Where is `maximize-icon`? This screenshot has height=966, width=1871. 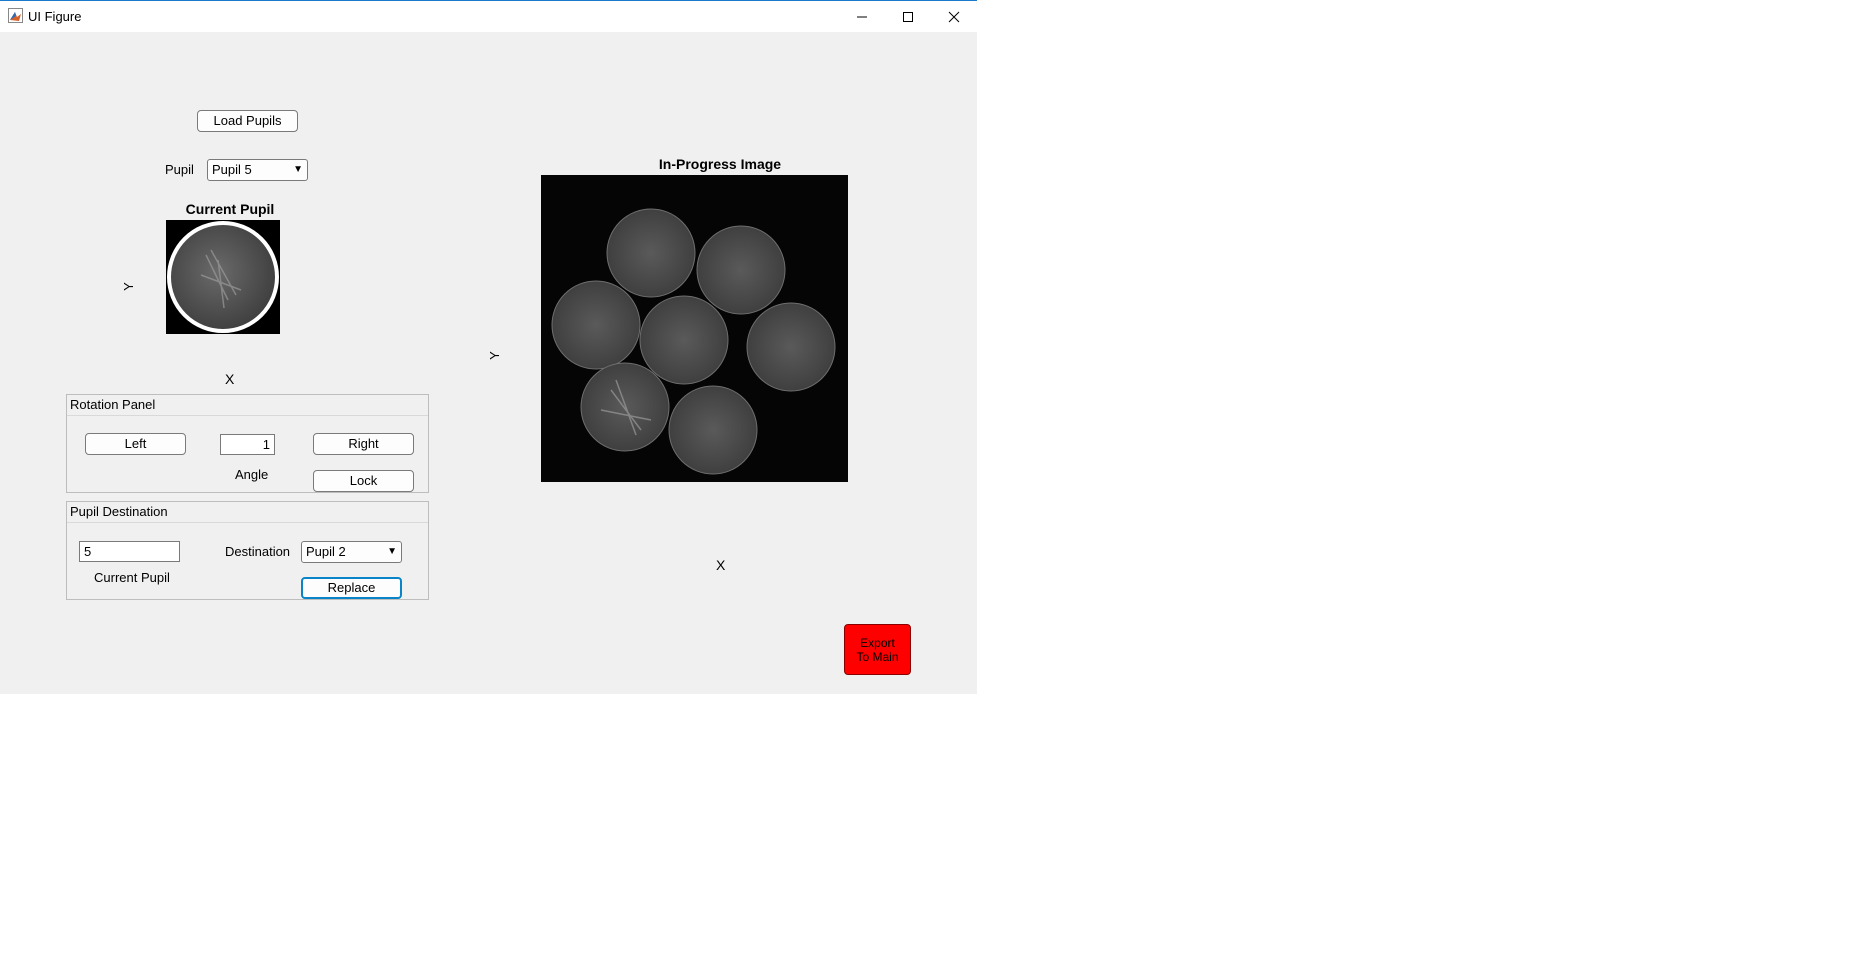
maximize-icon is located at coordinates (908, 16).